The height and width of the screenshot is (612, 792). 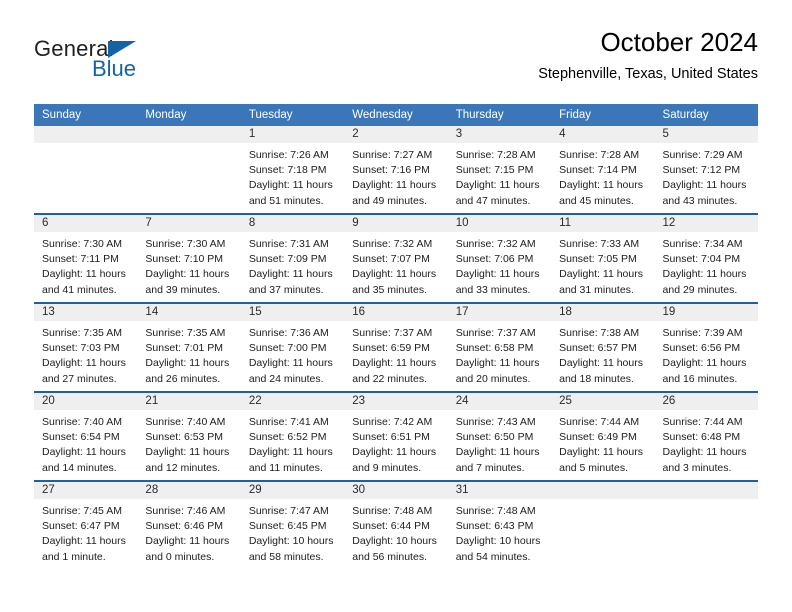 I want to click on sunrise-text: Sunrise: 7:36 AM, so click(x=288, y=333).